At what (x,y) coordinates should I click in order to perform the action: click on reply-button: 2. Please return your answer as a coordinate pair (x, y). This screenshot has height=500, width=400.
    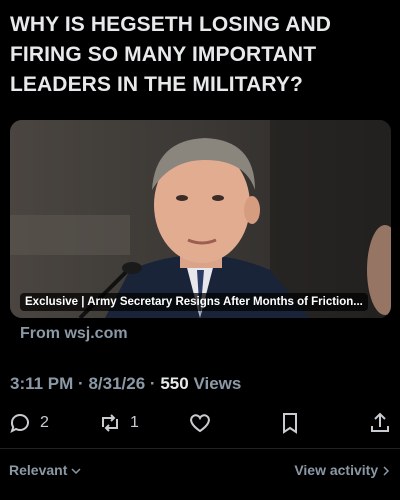
    Looking at the image, I should click on (28, 423).